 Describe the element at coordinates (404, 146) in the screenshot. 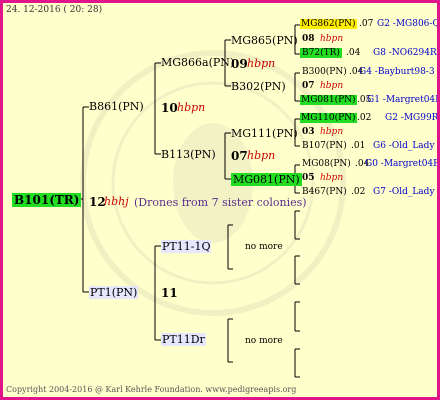

I see `b107-line: G6 -Old_Lady` at that location.